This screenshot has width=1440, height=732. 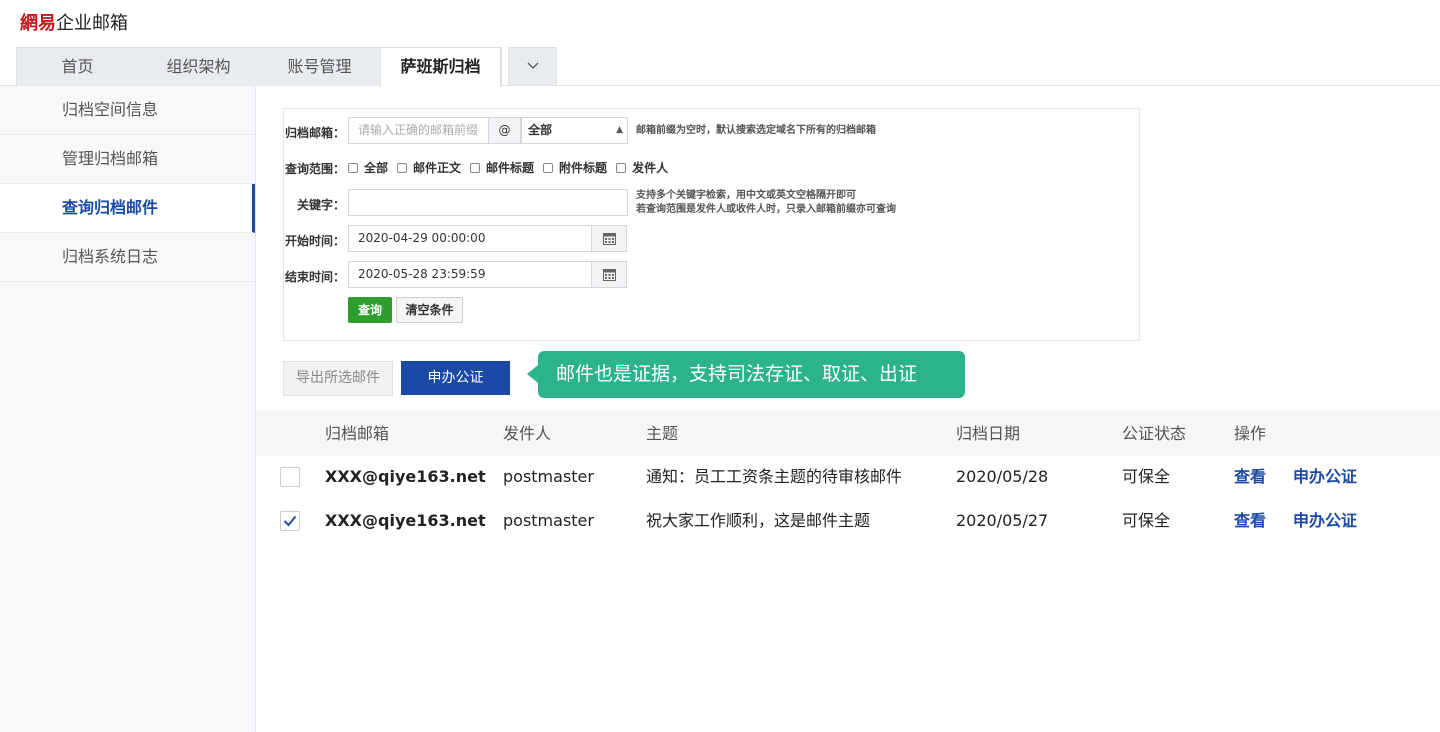 What do you see at coordinates (662, 433) in the screenshot?
I see `column-header-subject: 主题` at bounding box center [662, 433].